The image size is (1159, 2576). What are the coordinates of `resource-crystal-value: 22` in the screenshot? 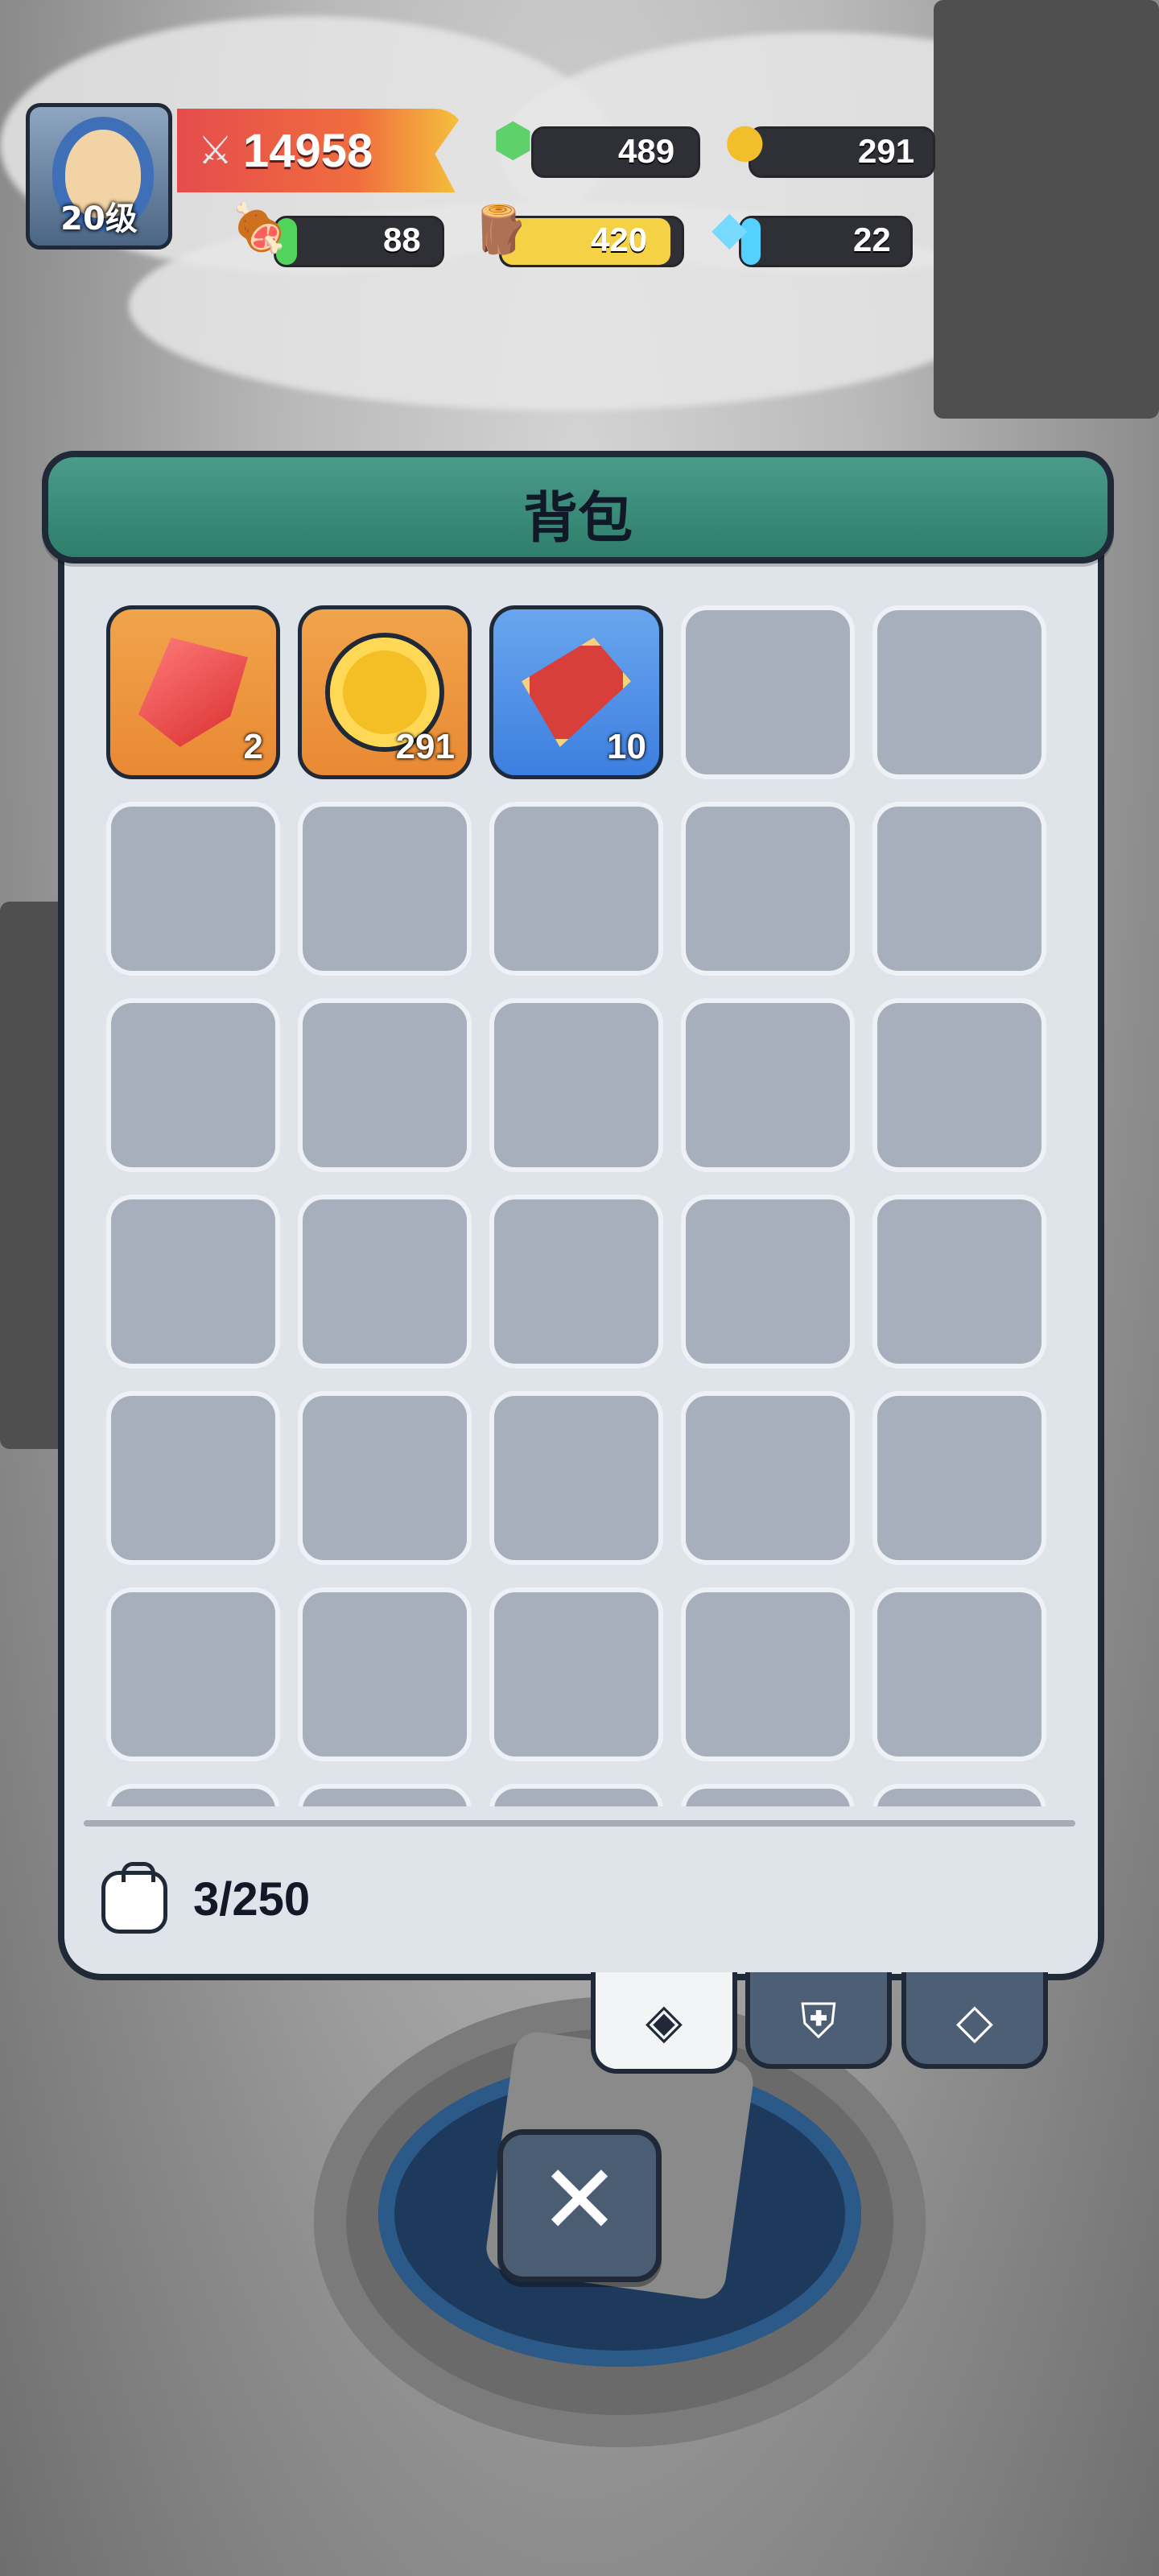 It's located at (872, 239).